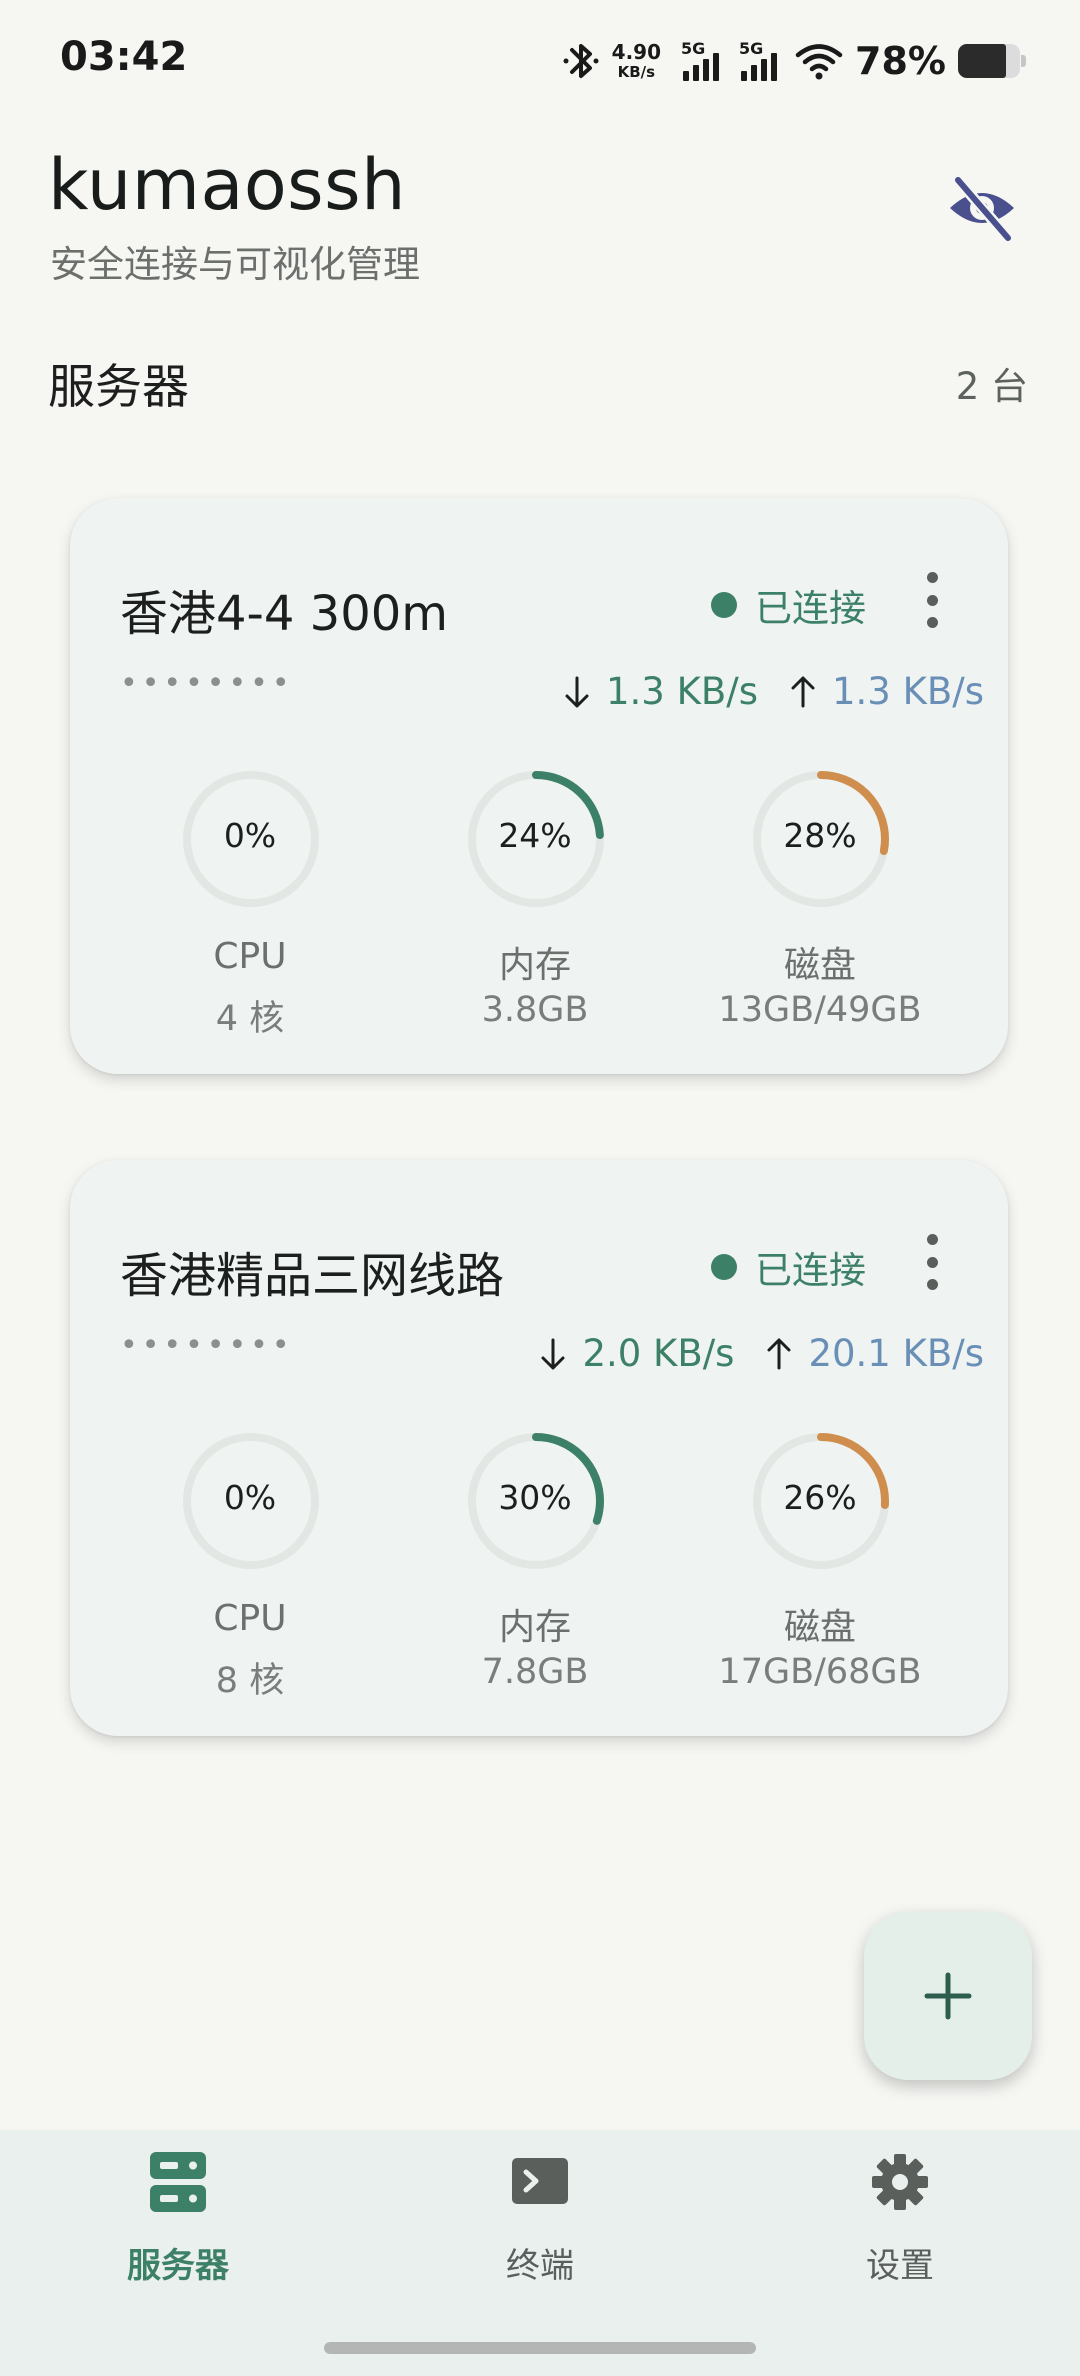 This screenshot has height=2376, width=1080. I want to click on disk-gauge: 26% 磁盘 17GB/68GB, so click(820, 1560).